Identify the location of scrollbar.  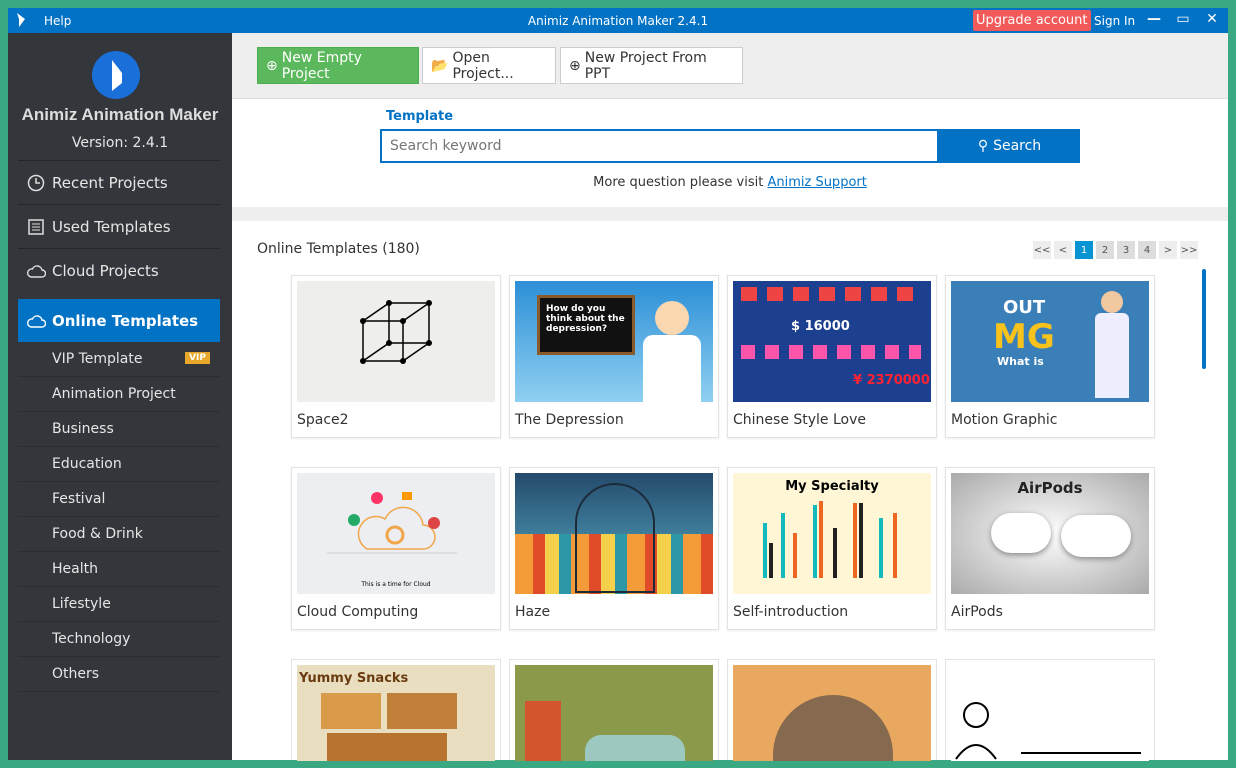
(1204, 319).